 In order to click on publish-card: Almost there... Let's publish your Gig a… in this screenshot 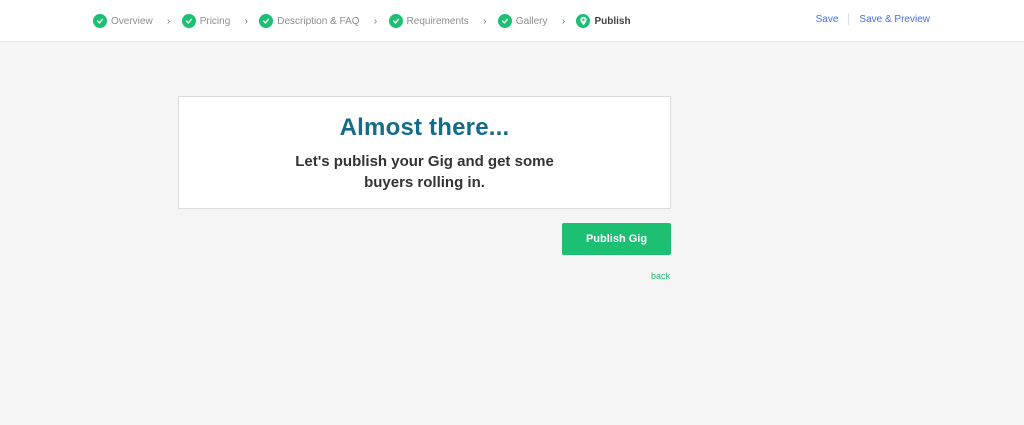, I will do `click(424, 152)`.